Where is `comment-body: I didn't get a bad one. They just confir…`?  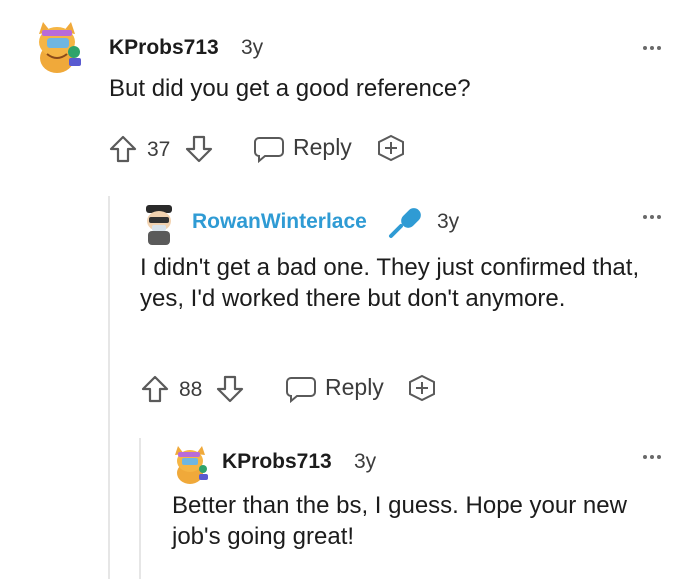 comment-body: I didn't get a bad one. They just confir… is located at coordinates (390, 283).